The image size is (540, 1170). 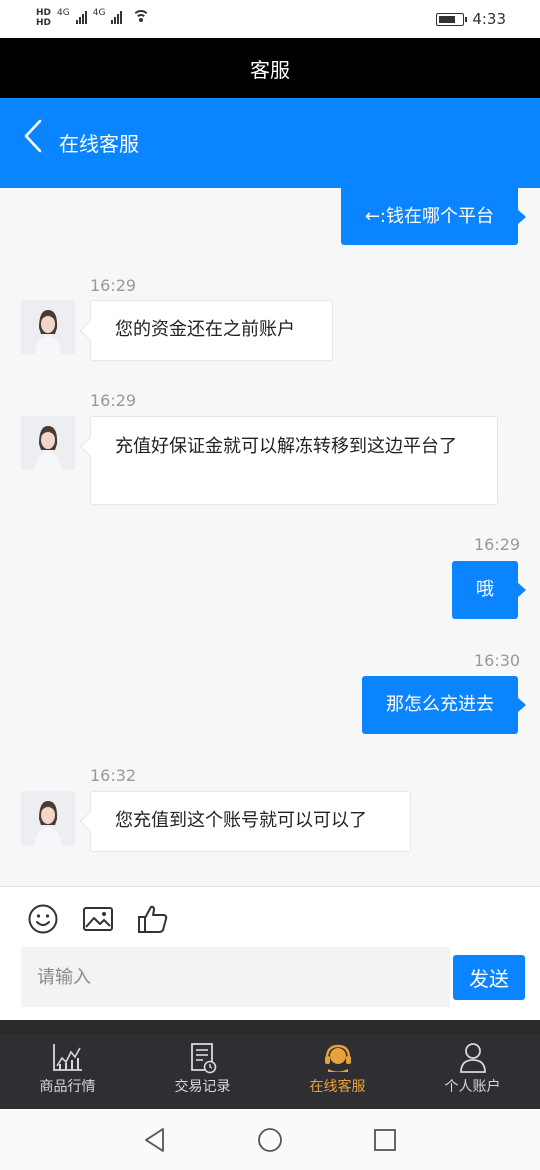 I want to click on tab-market: 商品行情, so click(x=67, y=1071).